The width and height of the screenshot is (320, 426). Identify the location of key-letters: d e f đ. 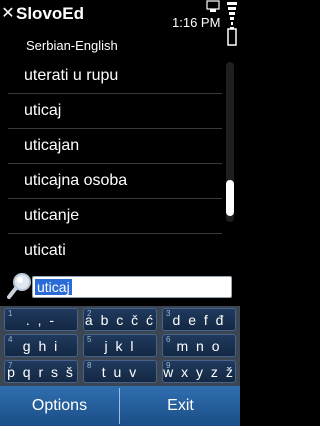
(199, 320).